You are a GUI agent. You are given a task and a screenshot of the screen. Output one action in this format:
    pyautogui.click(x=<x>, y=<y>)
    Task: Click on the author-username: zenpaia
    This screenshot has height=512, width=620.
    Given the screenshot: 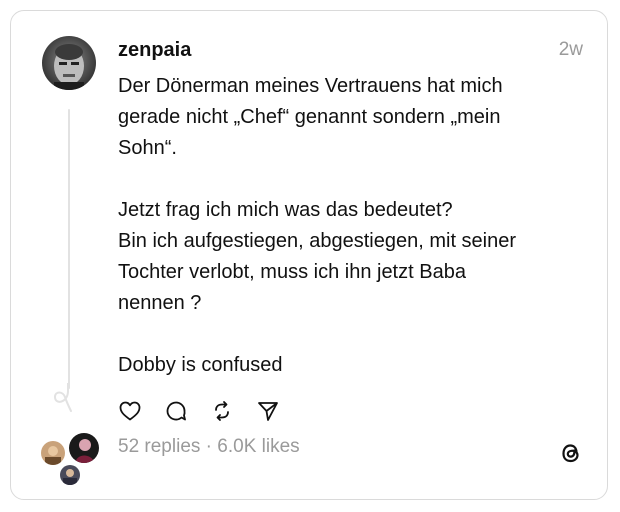 What is the action you would take?
    pyautogui.click(x=154, y=50)
    